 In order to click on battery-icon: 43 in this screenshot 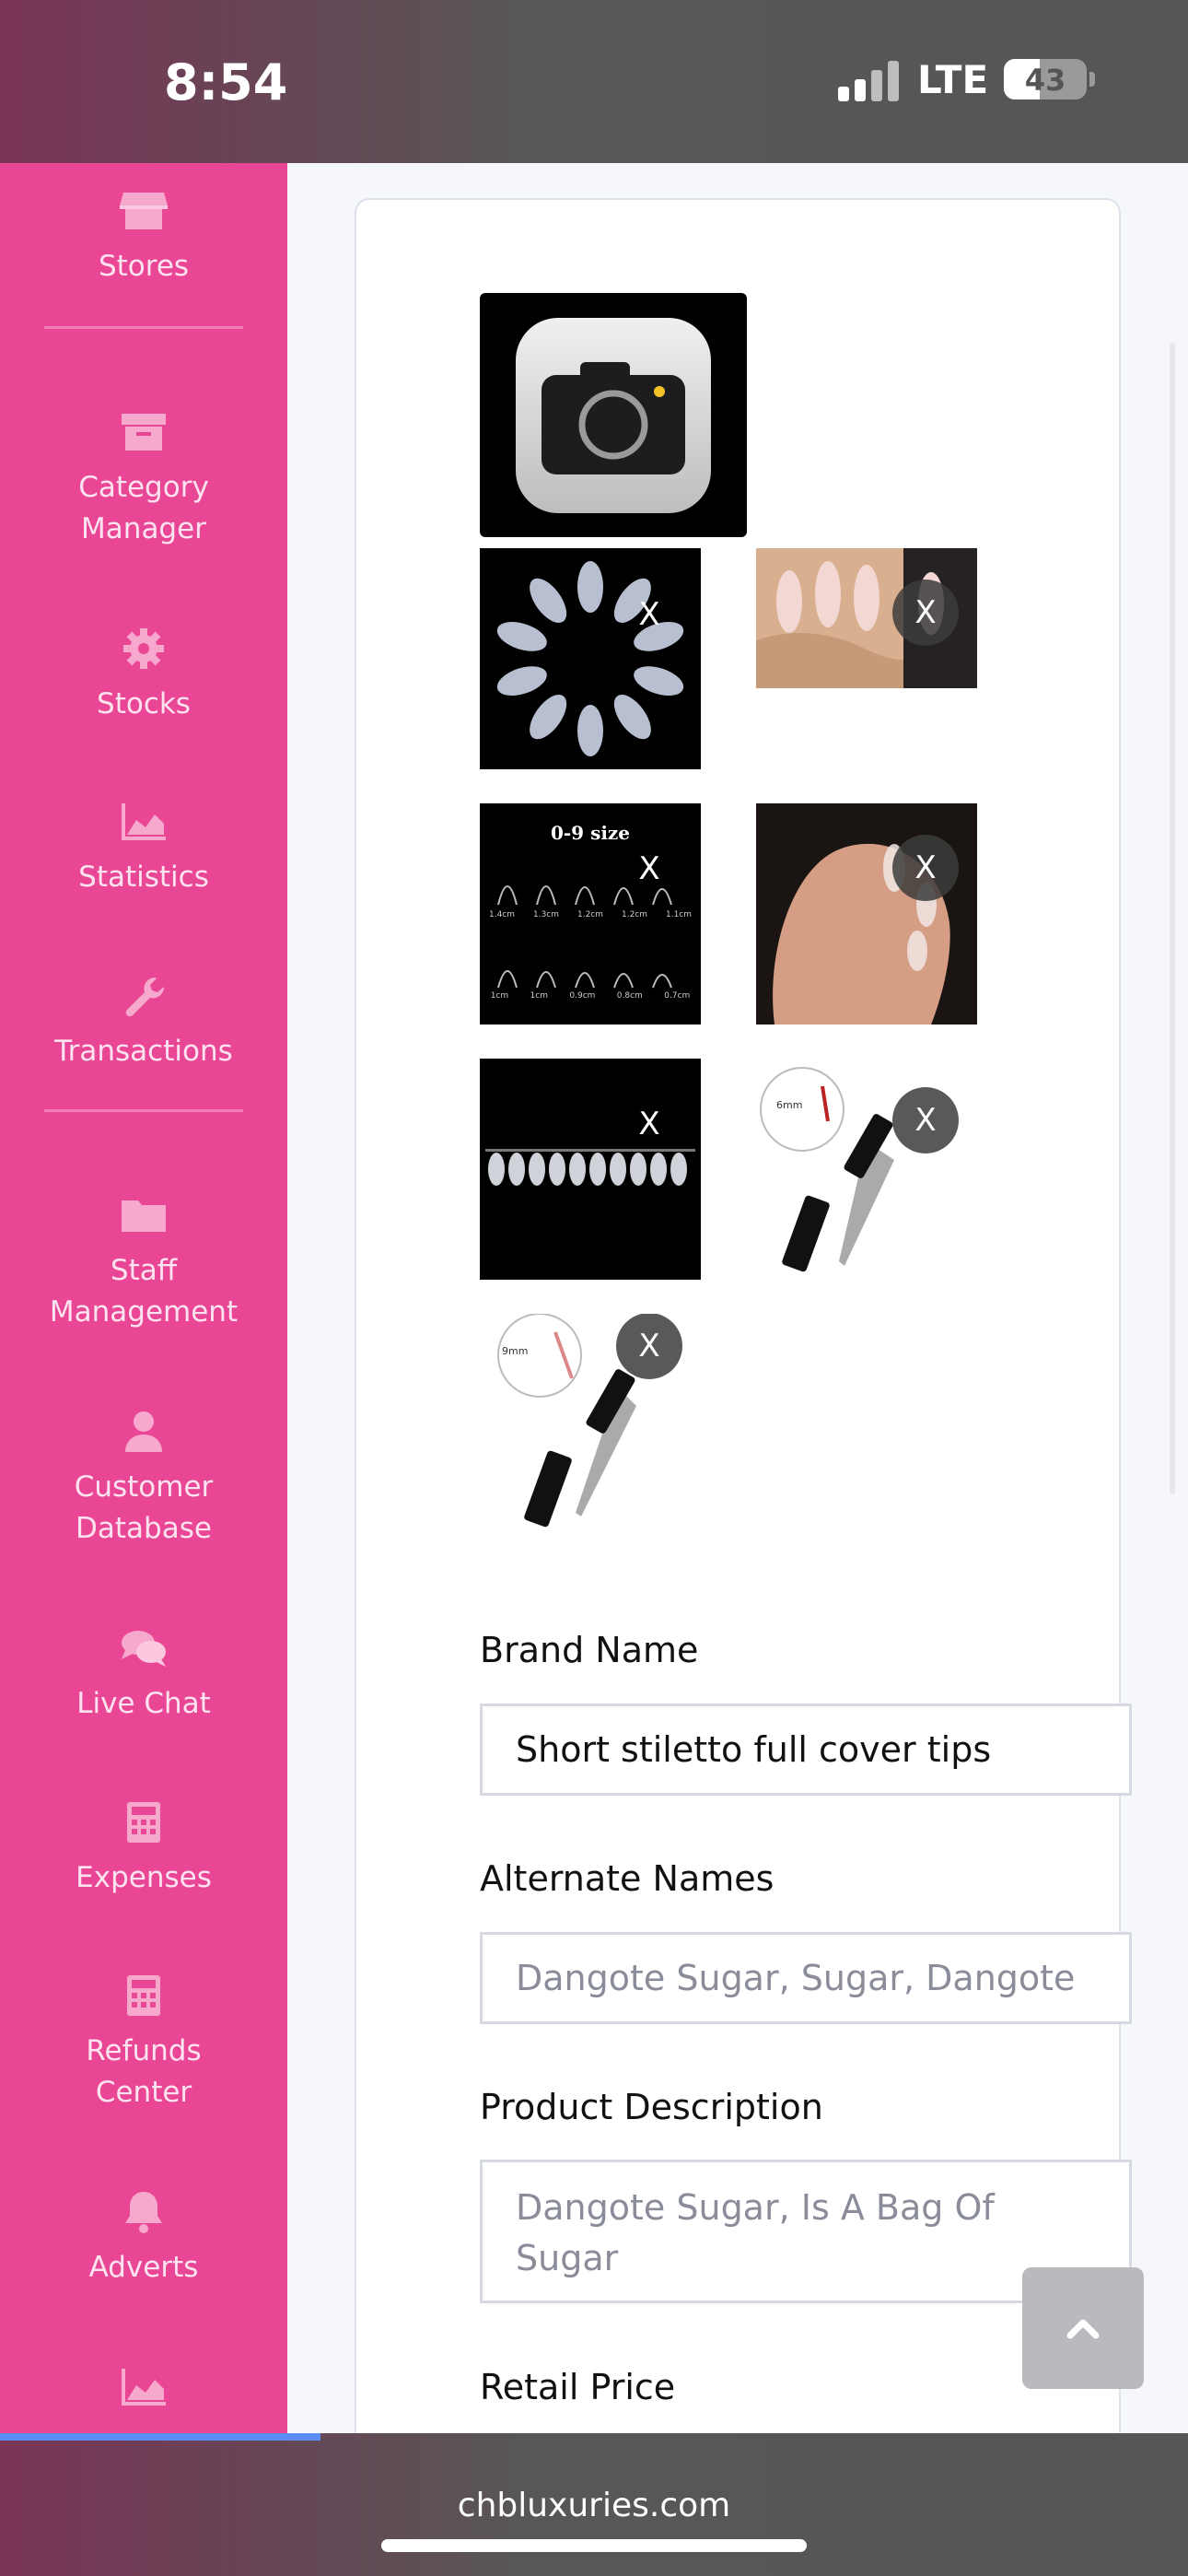, I will do `click(1045, 79)`.